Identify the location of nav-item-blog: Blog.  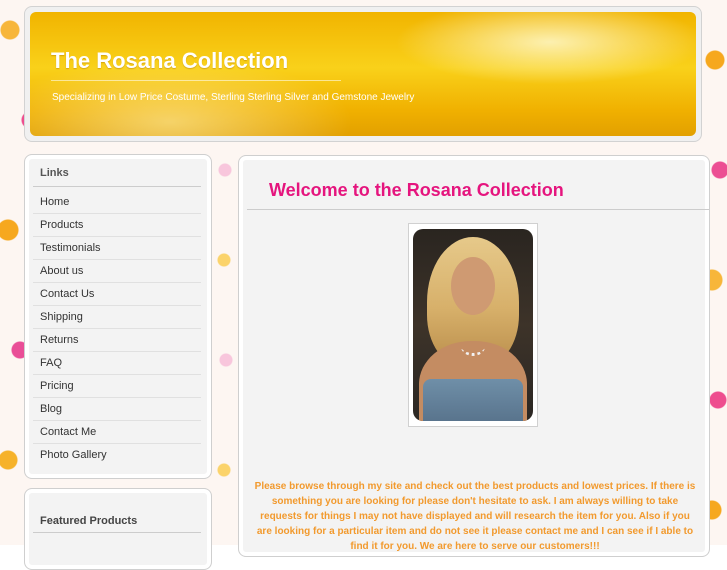
(117, 409).